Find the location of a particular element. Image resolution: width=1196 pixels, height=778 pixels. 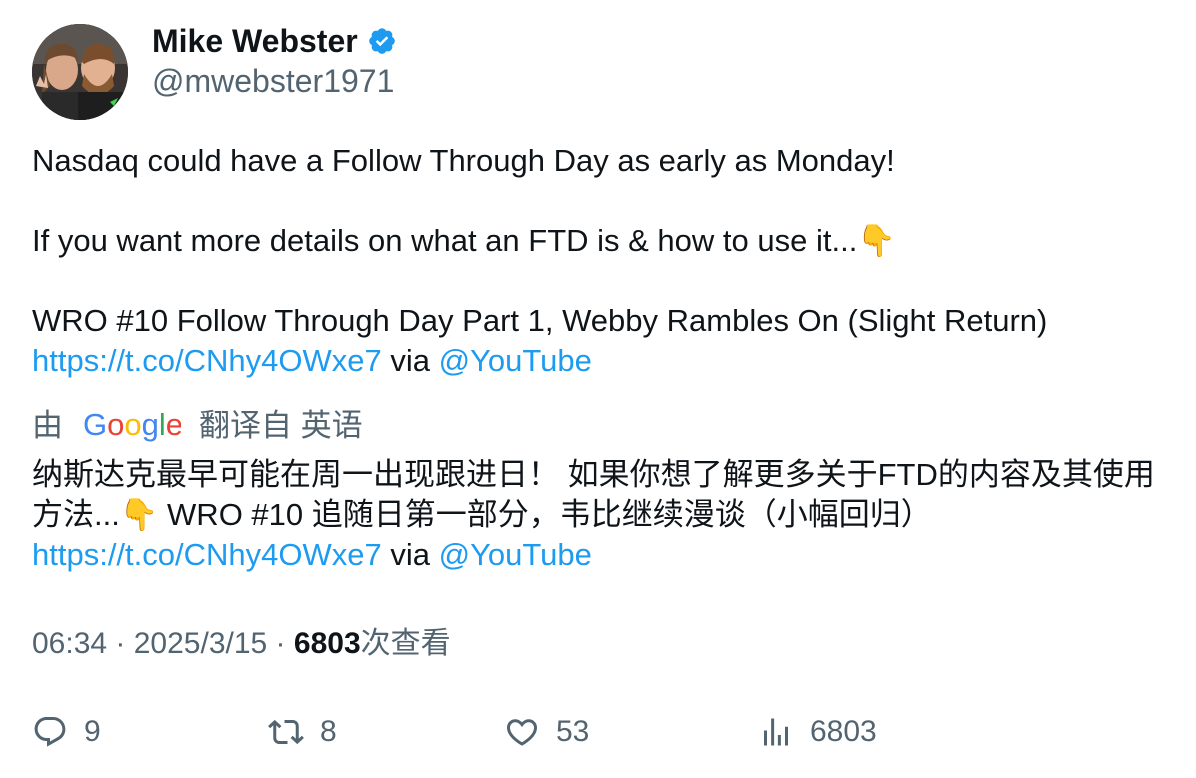

google-logo: Google is located at coordinates (132, 425).